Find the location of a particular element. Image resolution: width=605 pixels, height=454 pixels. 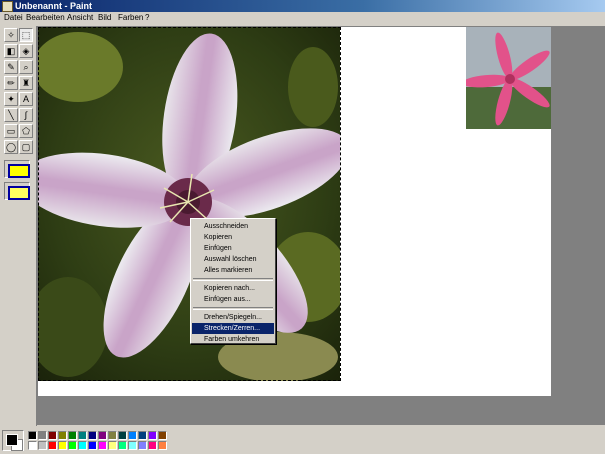

menu-farben: Farben is located at coordinates (130, 18).